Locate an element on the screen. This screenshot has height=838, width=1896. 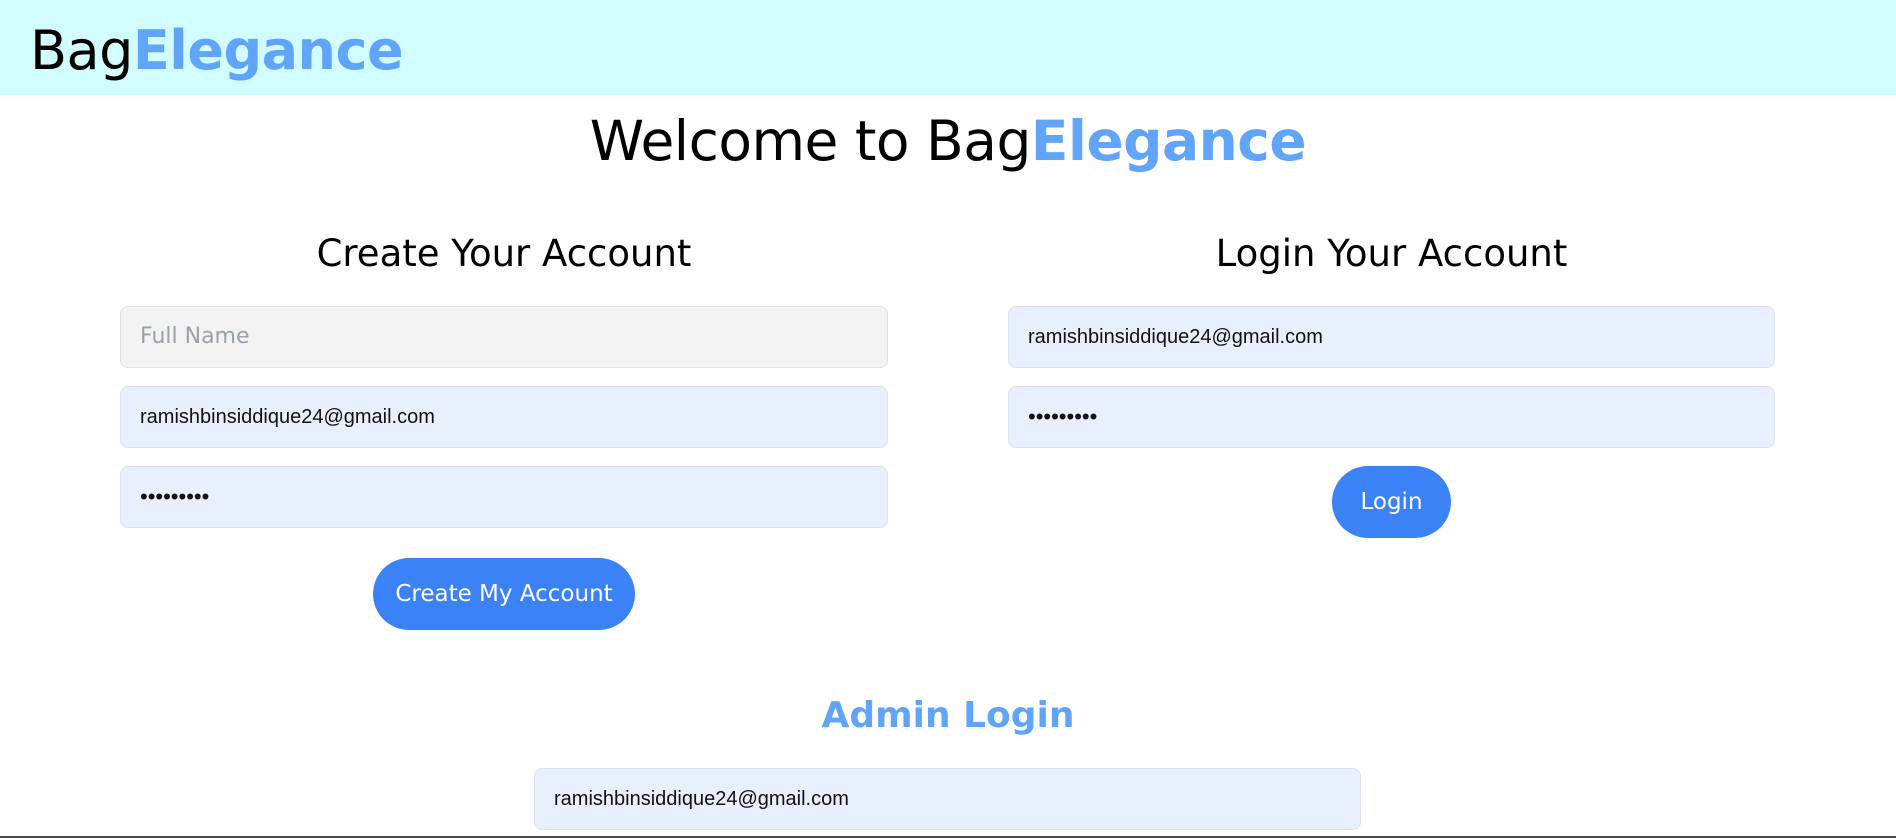
login-button: Login is located at coordinates (1391, 502).